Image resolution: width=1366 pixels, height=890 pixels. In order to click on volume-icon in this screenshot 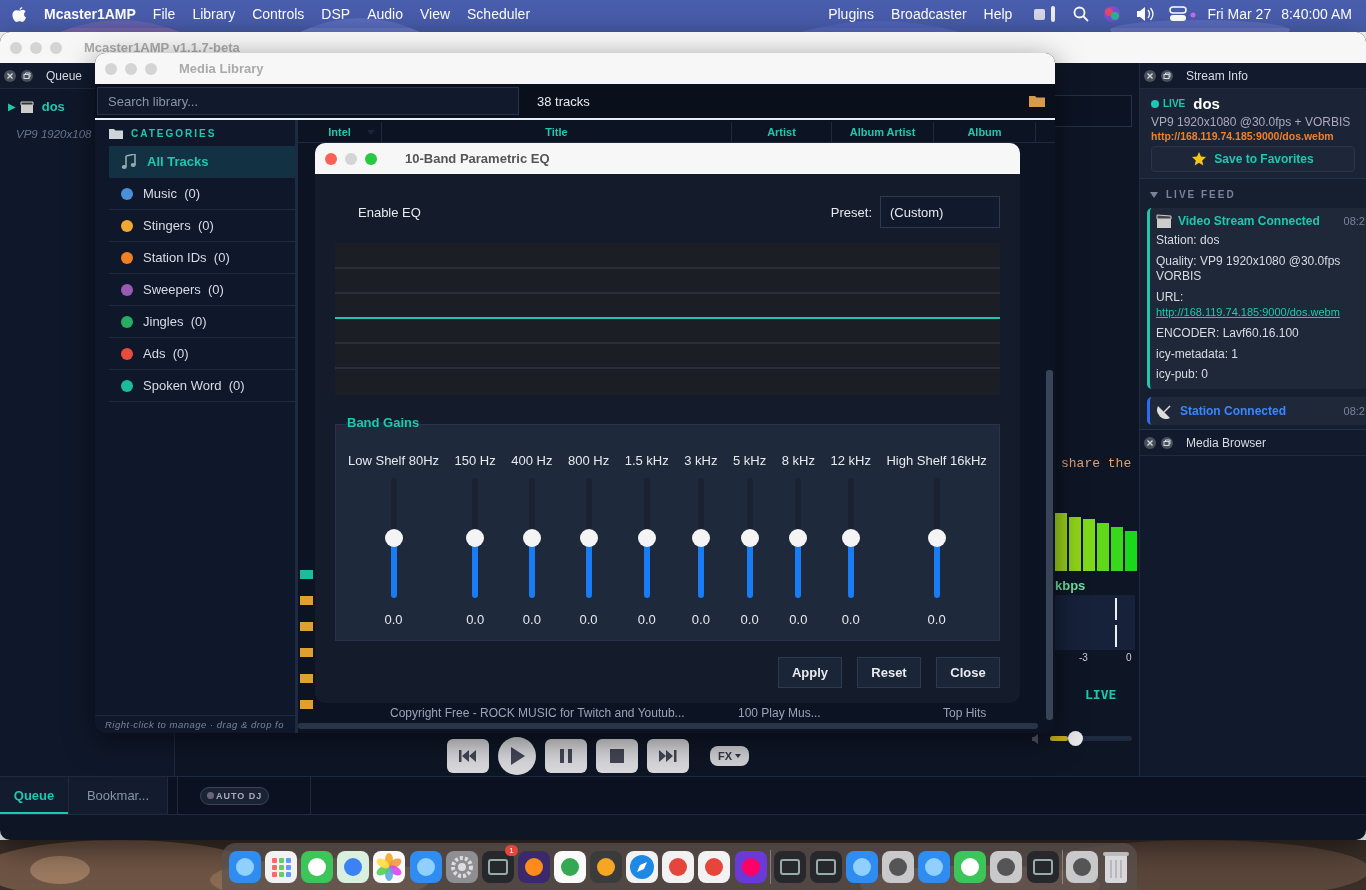, I will do `click(1145, 14)`.